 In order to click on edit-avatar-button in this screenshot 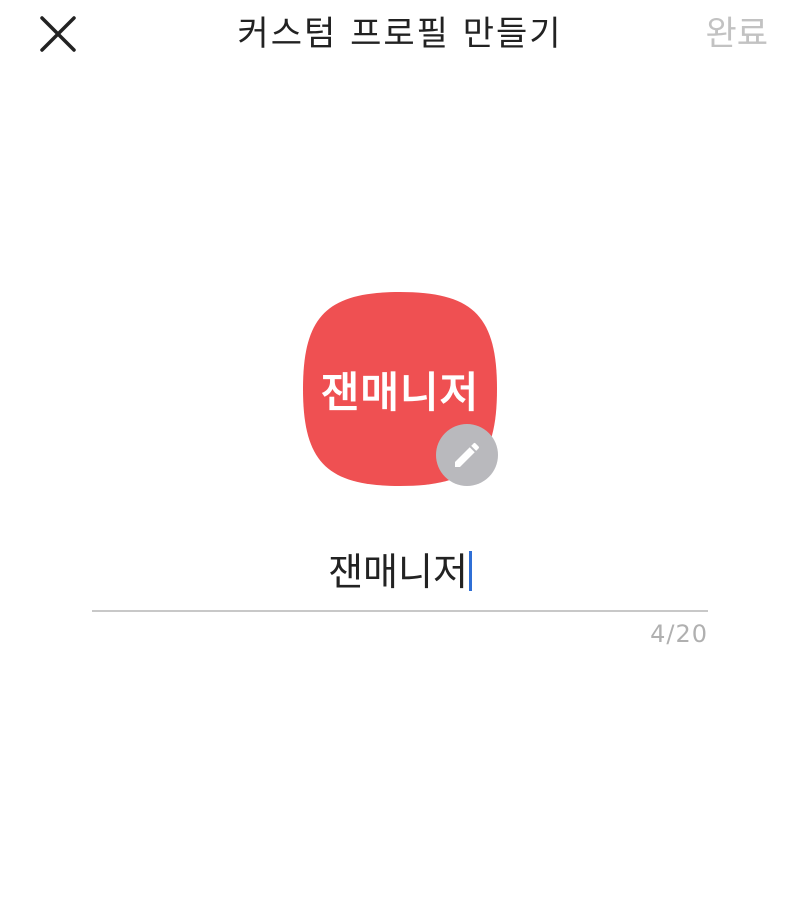, I will do `click(467, 455)`.